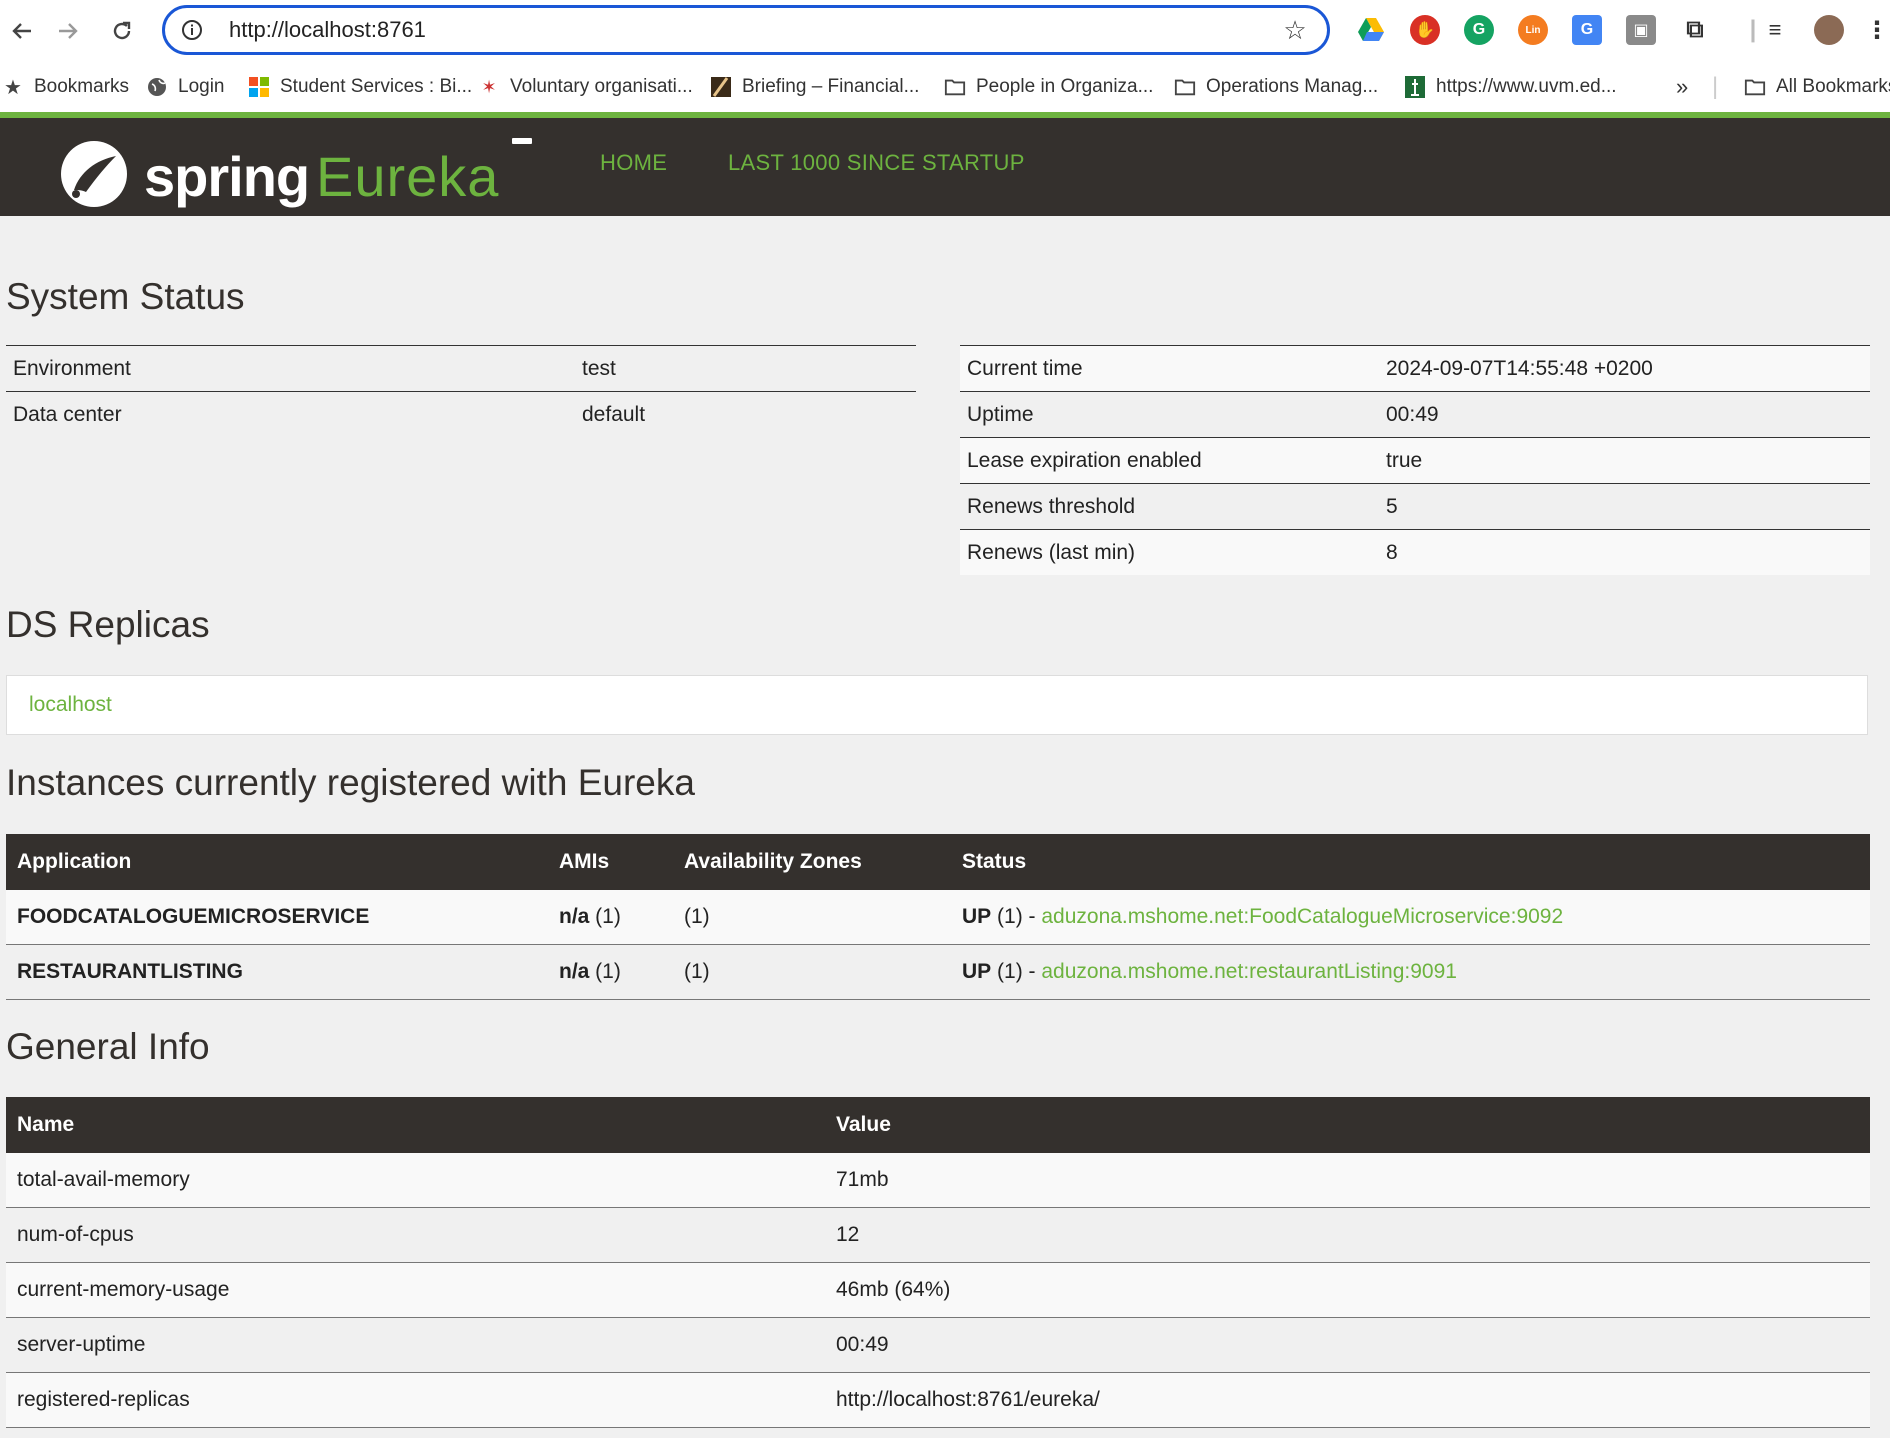 Image resolution: width=1890 pixels, height=1438 pixels. I want to click on back-button, so click(22, 31).